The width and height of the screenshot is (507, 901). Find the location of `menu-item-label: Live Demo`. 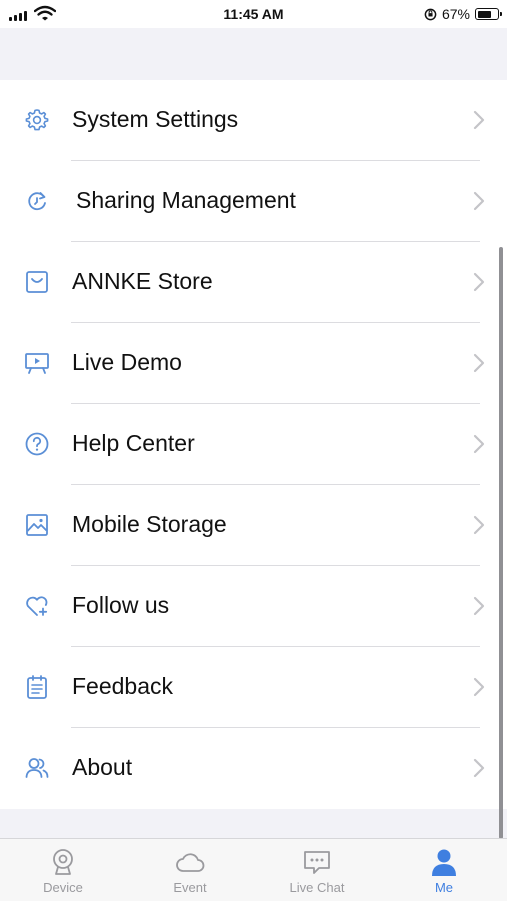

menu-item-label: Live Demo is located at coordinates (127, 362).